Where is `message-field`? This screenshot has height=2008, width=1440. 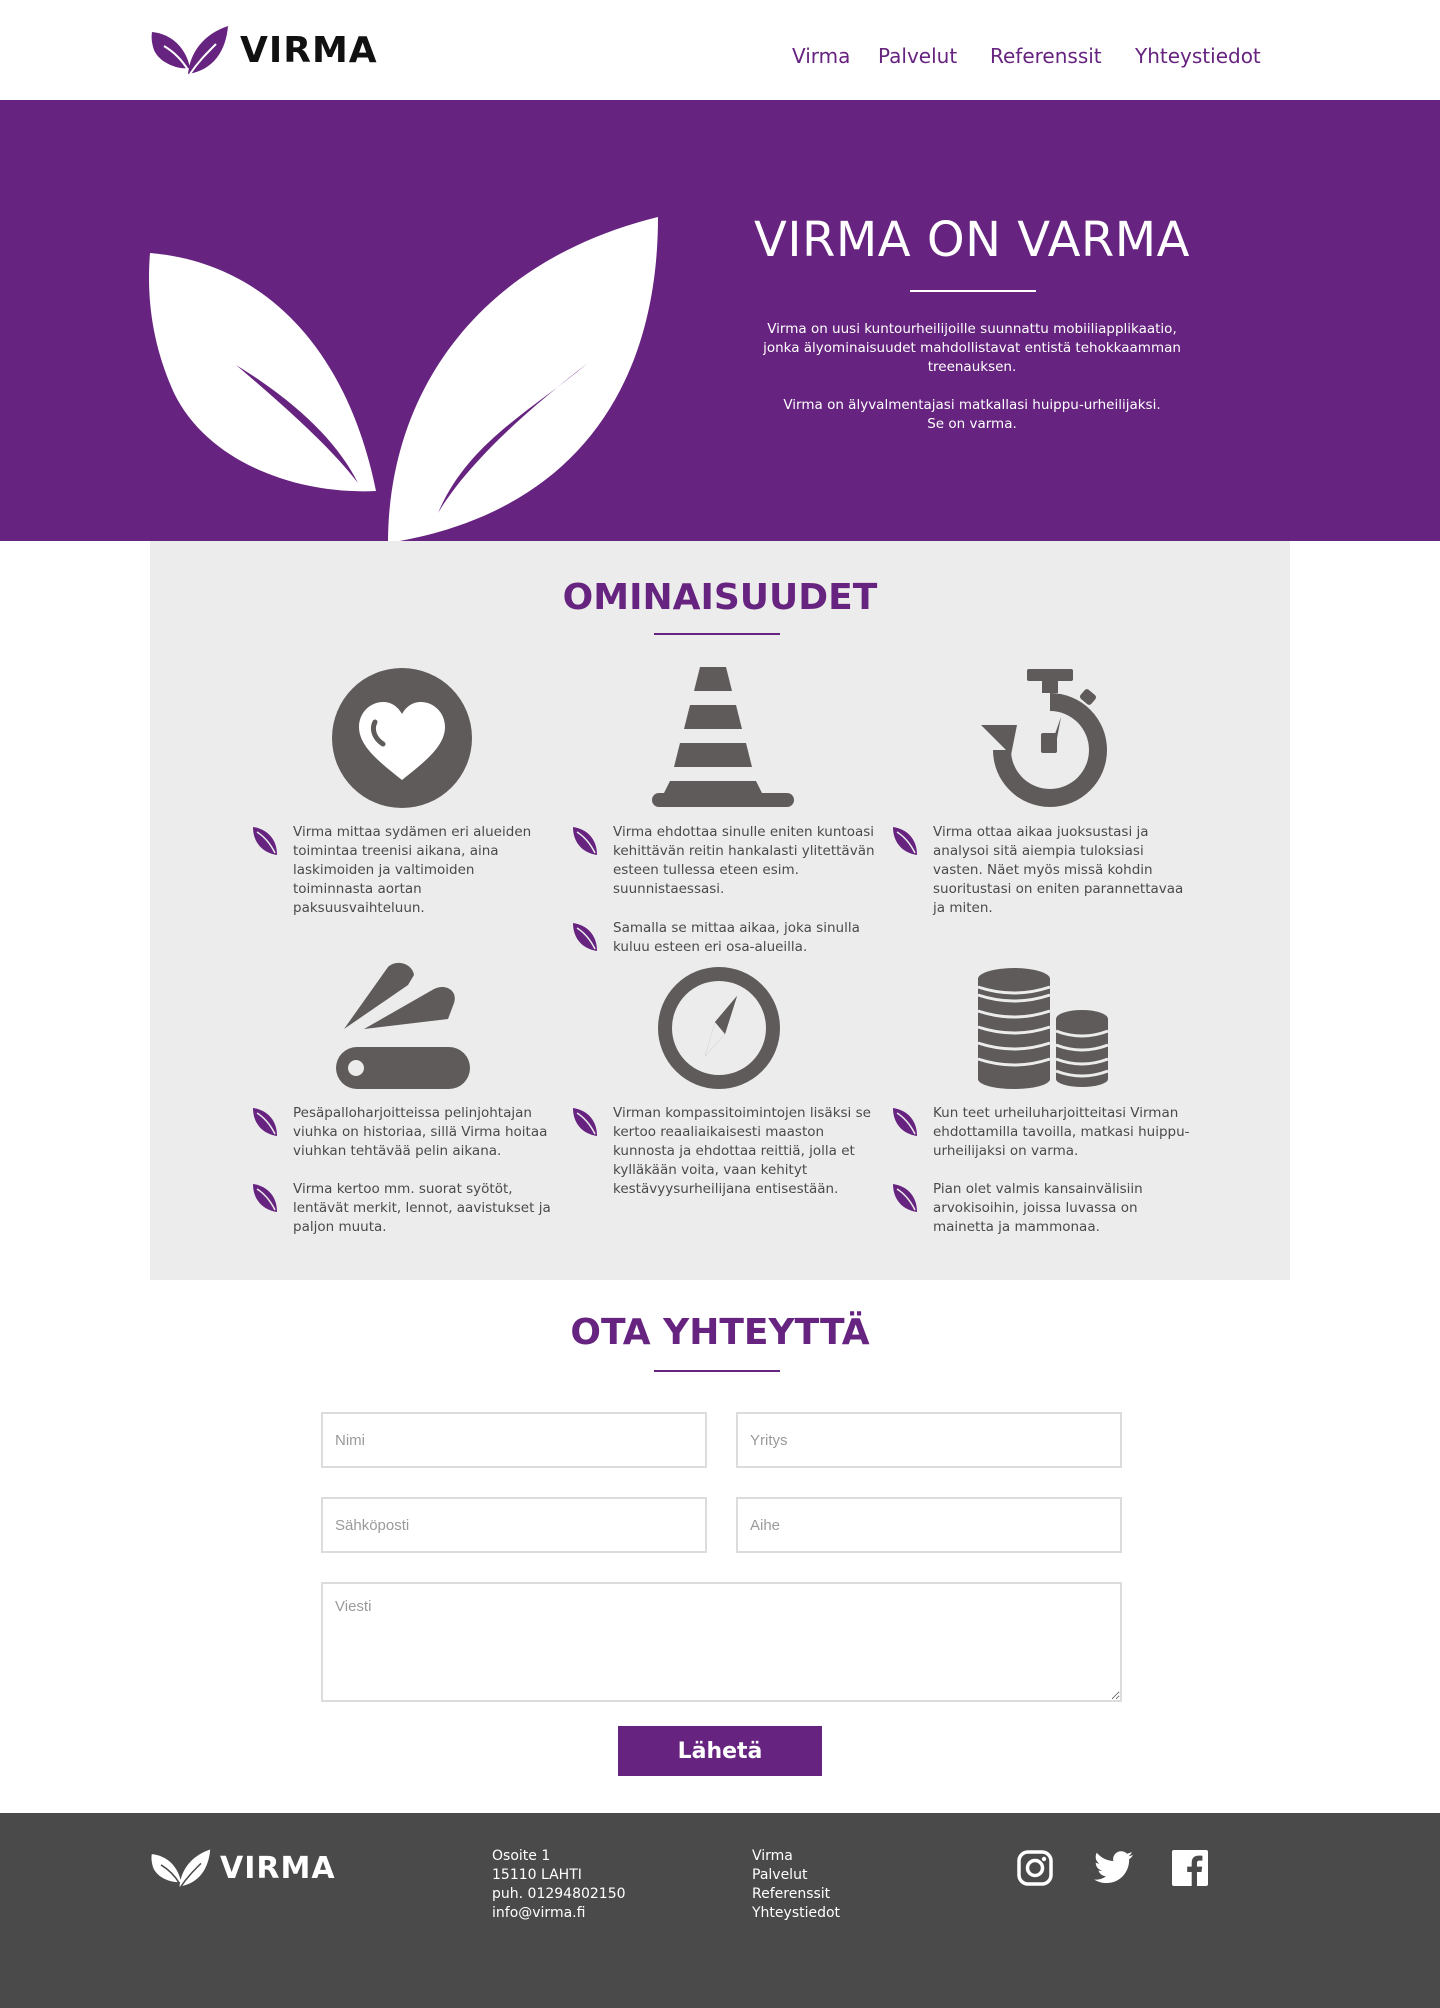
message-field is located at coordinates (721, 1642).